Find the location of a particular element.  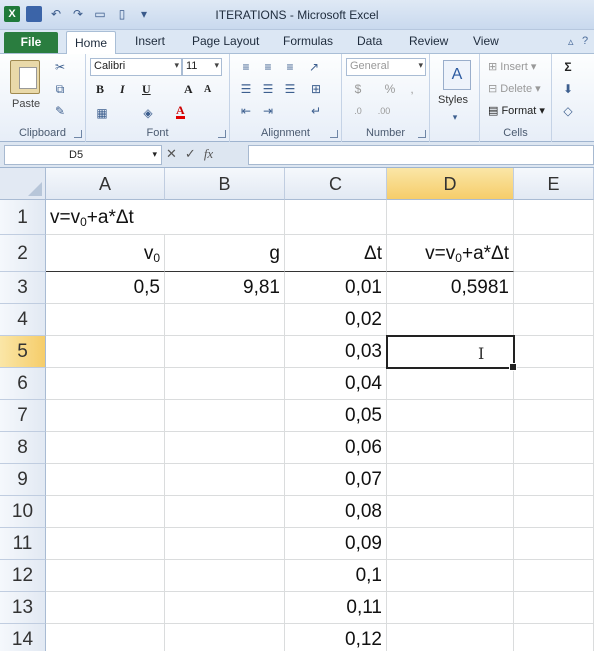

number-launcher-icon is located at coordinates (422, 134).